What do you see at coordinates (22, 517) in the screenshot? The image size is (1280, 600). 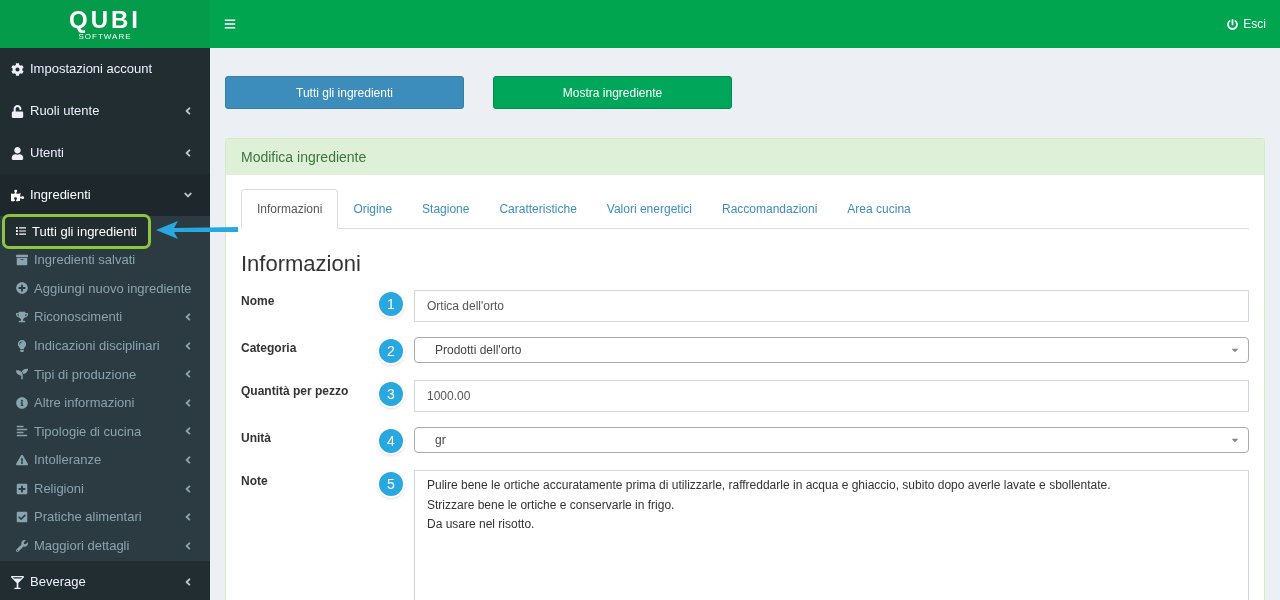 I see `checkbox-icon` at bounding box center [22, 517].